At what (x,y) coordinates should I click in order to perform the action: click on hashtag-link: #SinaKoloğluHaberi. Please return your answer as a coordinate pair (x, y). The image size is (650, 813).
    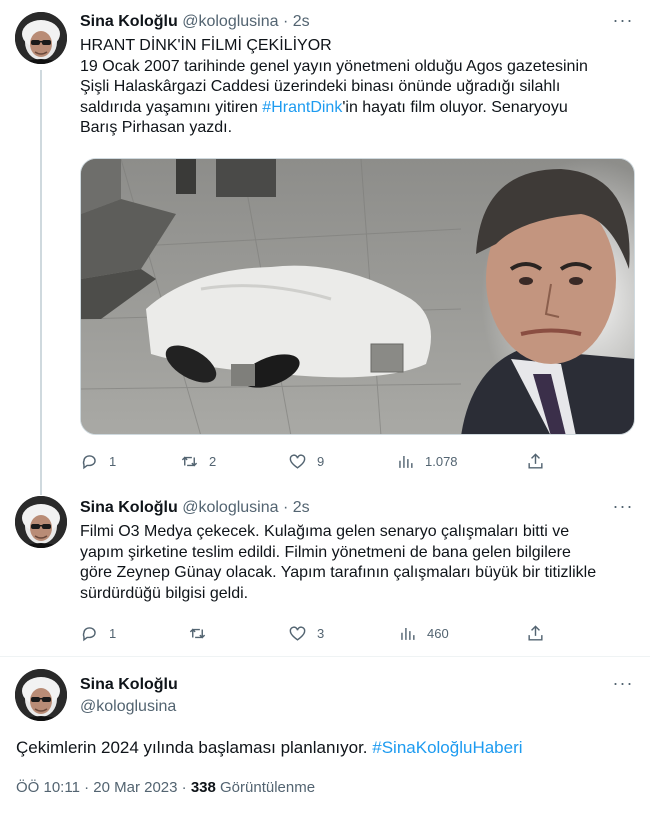
    Looking at the image, I should click on (447, 747).